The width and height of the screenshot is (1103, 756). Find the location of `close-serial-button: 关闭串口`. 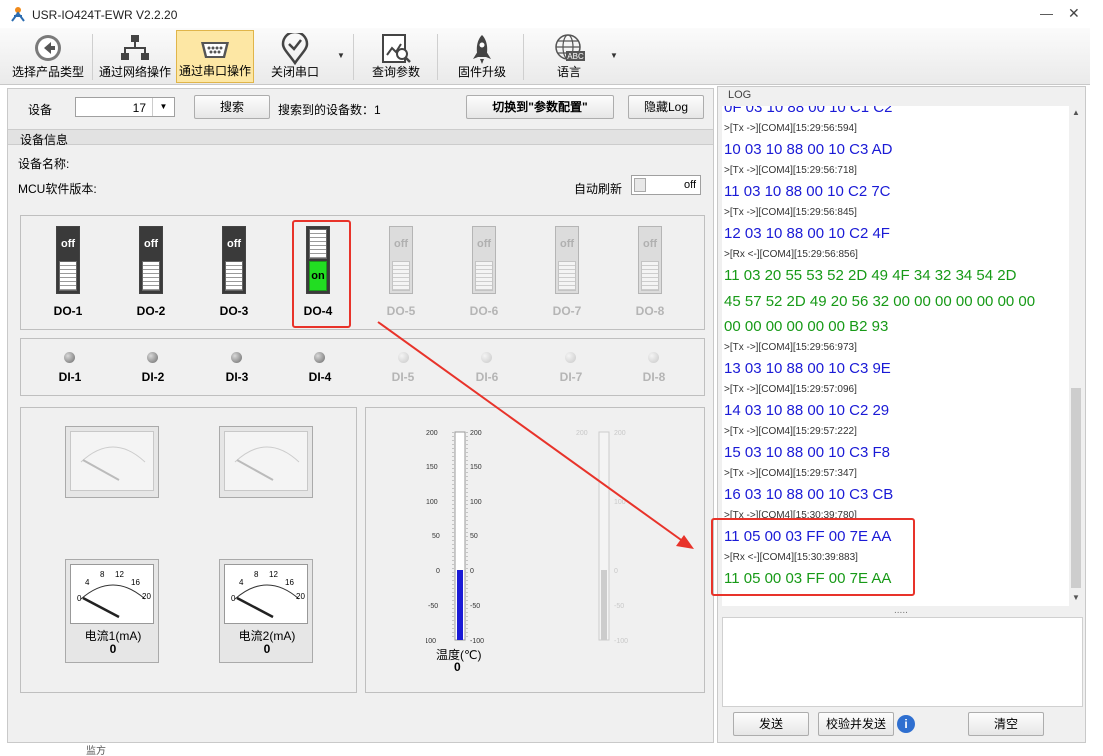

close-serial-button: 关闭串口 is located at coordinates (295, 56).